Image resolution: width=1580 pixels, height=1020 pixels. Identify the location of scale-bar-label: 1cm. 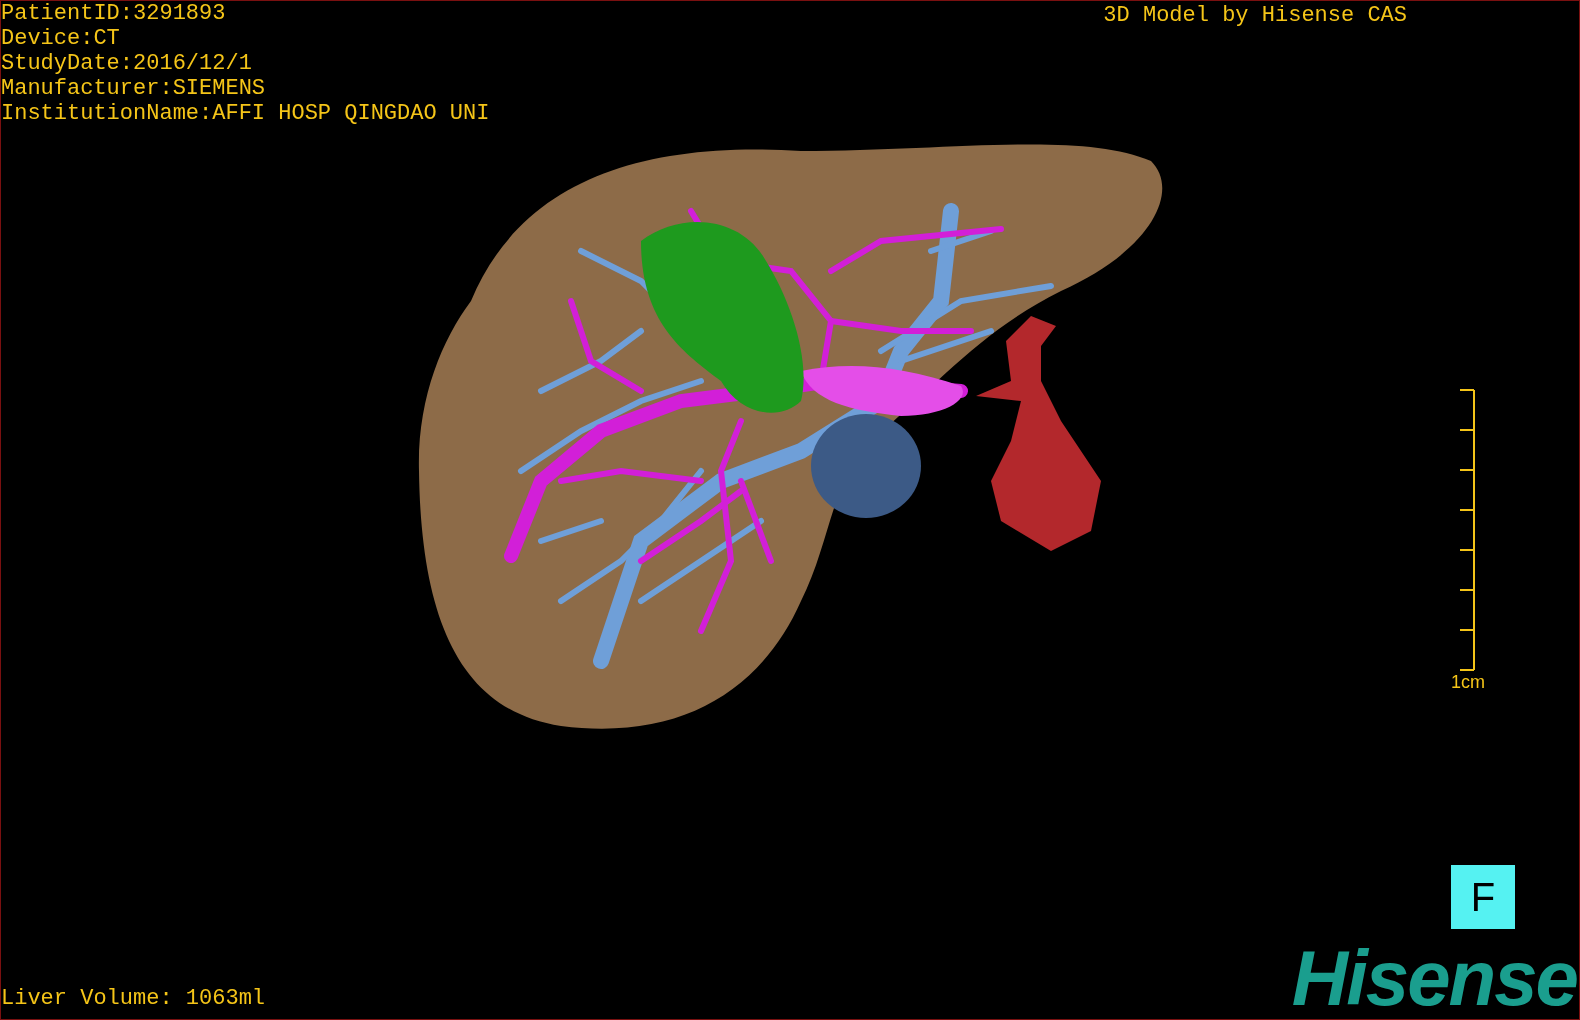
(1468, 682).